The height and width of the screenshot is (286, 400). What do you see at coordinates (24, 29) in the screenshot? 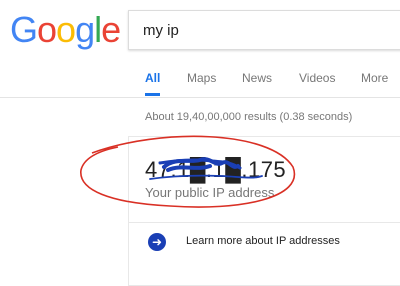
I see `logo-letter: G` at bounding box center [24, 29].